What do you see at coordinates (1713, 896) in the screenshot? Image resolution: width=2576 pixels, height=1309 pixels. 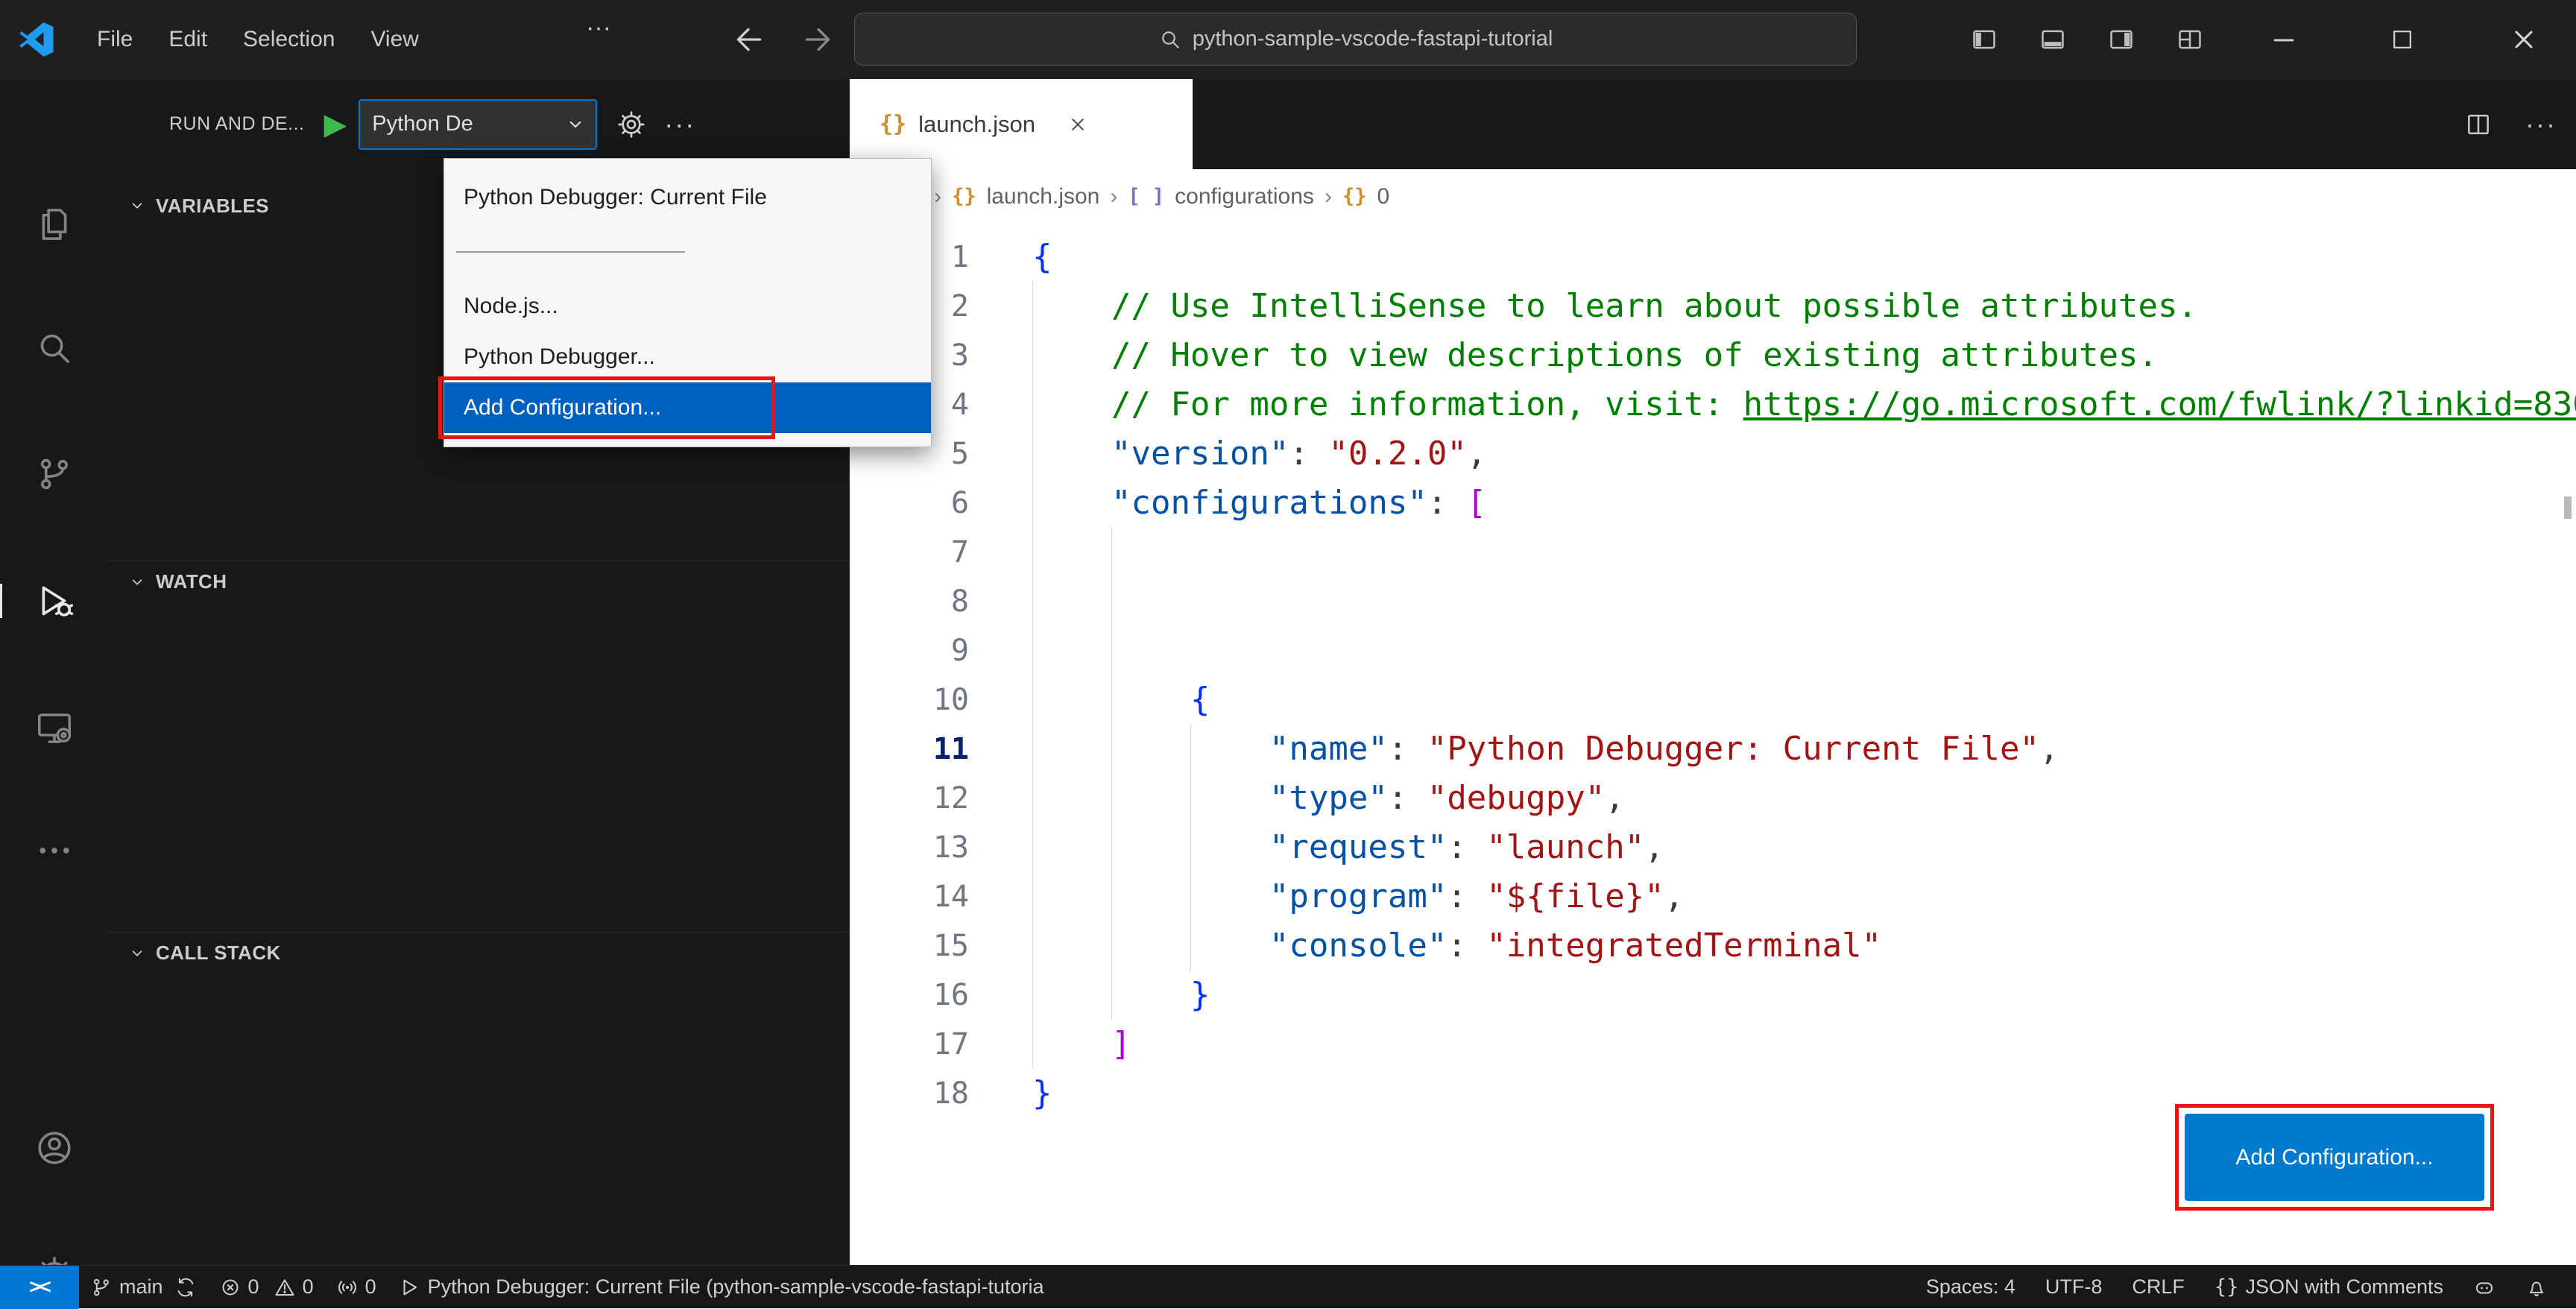 I see `code-line: 14 "program": "${file}",` at bounding box center [1713, 896].